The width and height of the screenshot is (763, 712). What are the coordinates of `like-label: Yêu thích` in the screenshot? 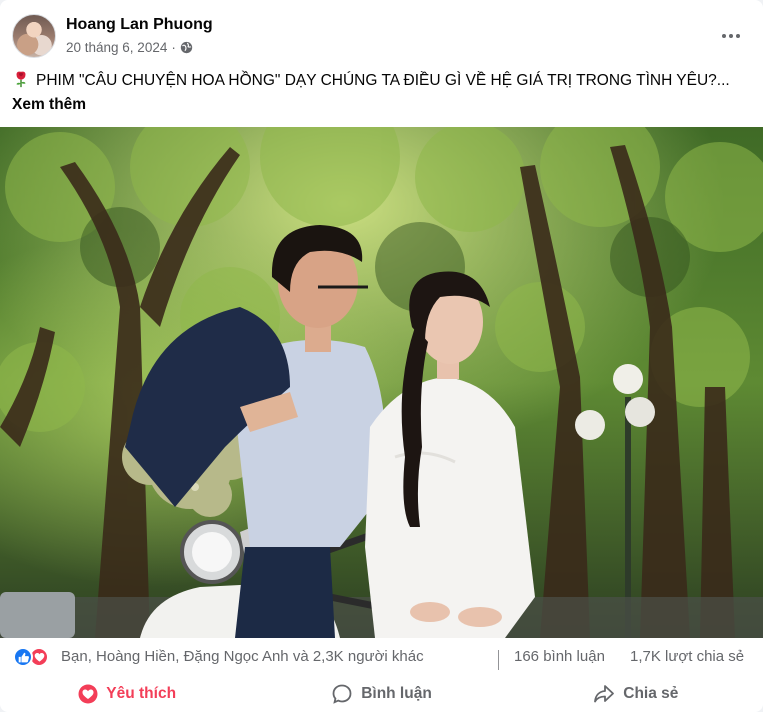 It's located at (141, 693).